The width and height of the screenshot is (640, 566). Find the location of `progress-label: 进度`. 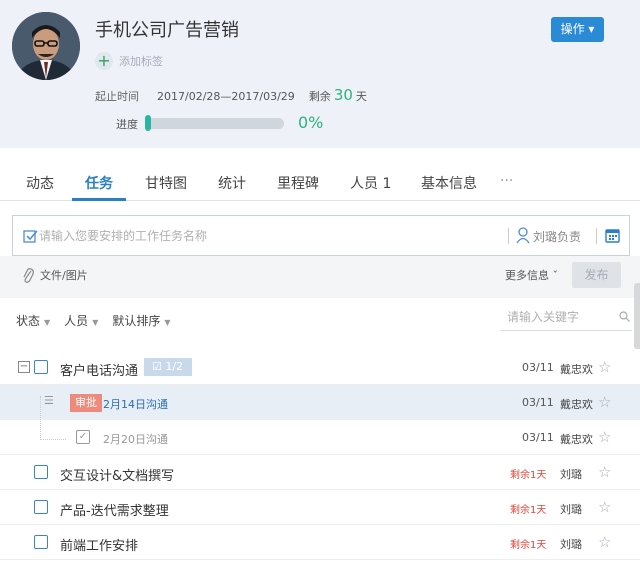

progress-label: 进度 is located at coordinates (127, 124).